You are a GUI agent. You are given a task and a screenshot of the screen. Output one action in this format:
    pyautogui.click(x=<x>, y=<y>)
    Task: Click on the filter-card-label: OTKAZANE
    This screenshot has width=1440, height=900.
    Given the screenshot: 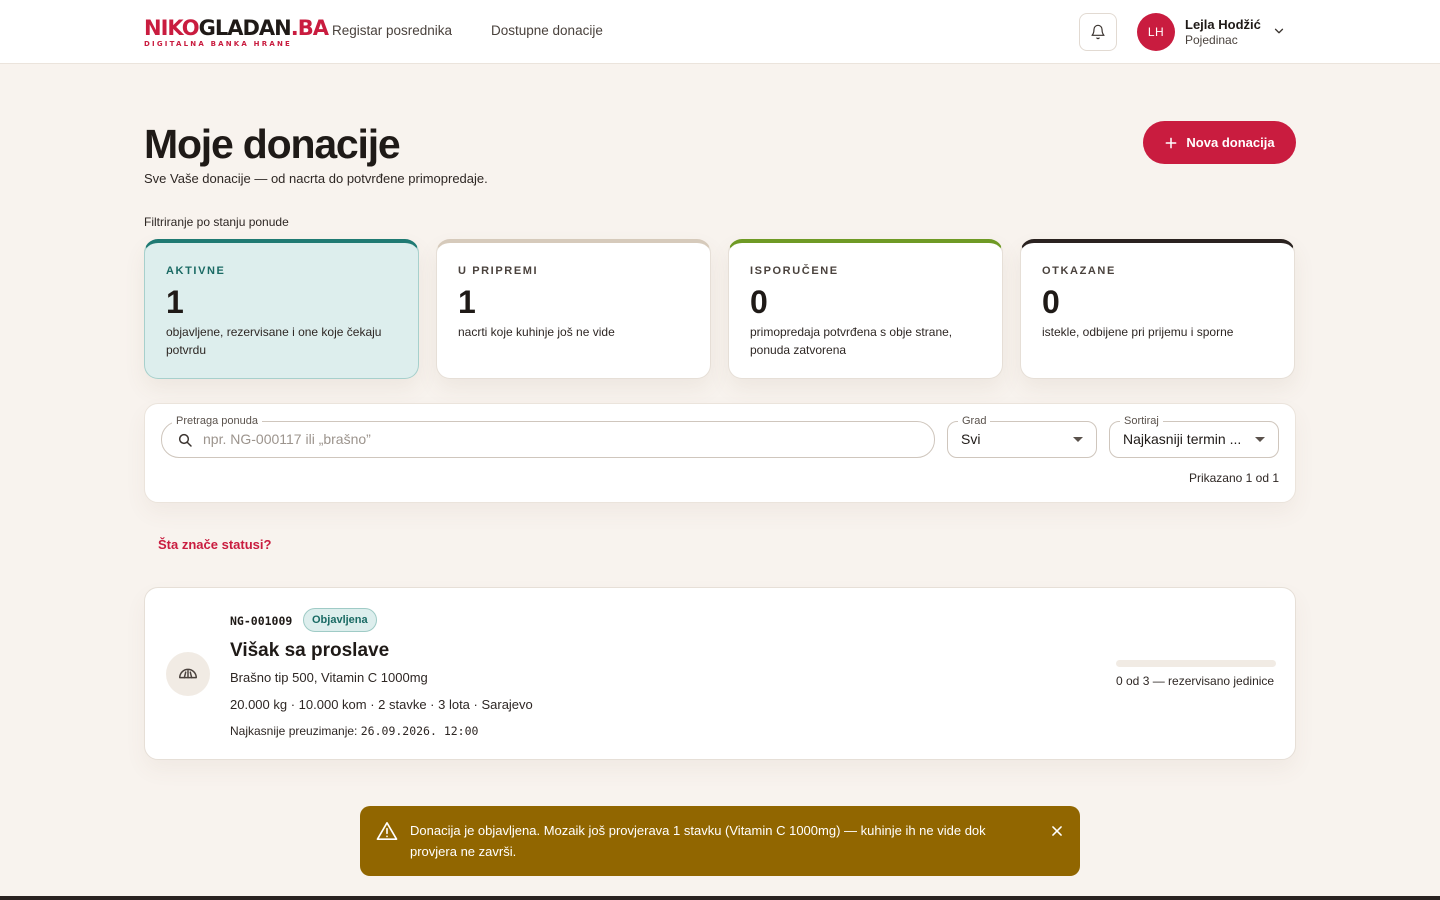 What is the action you would take?
    pyautogui.click(x=1079, y=271)
    